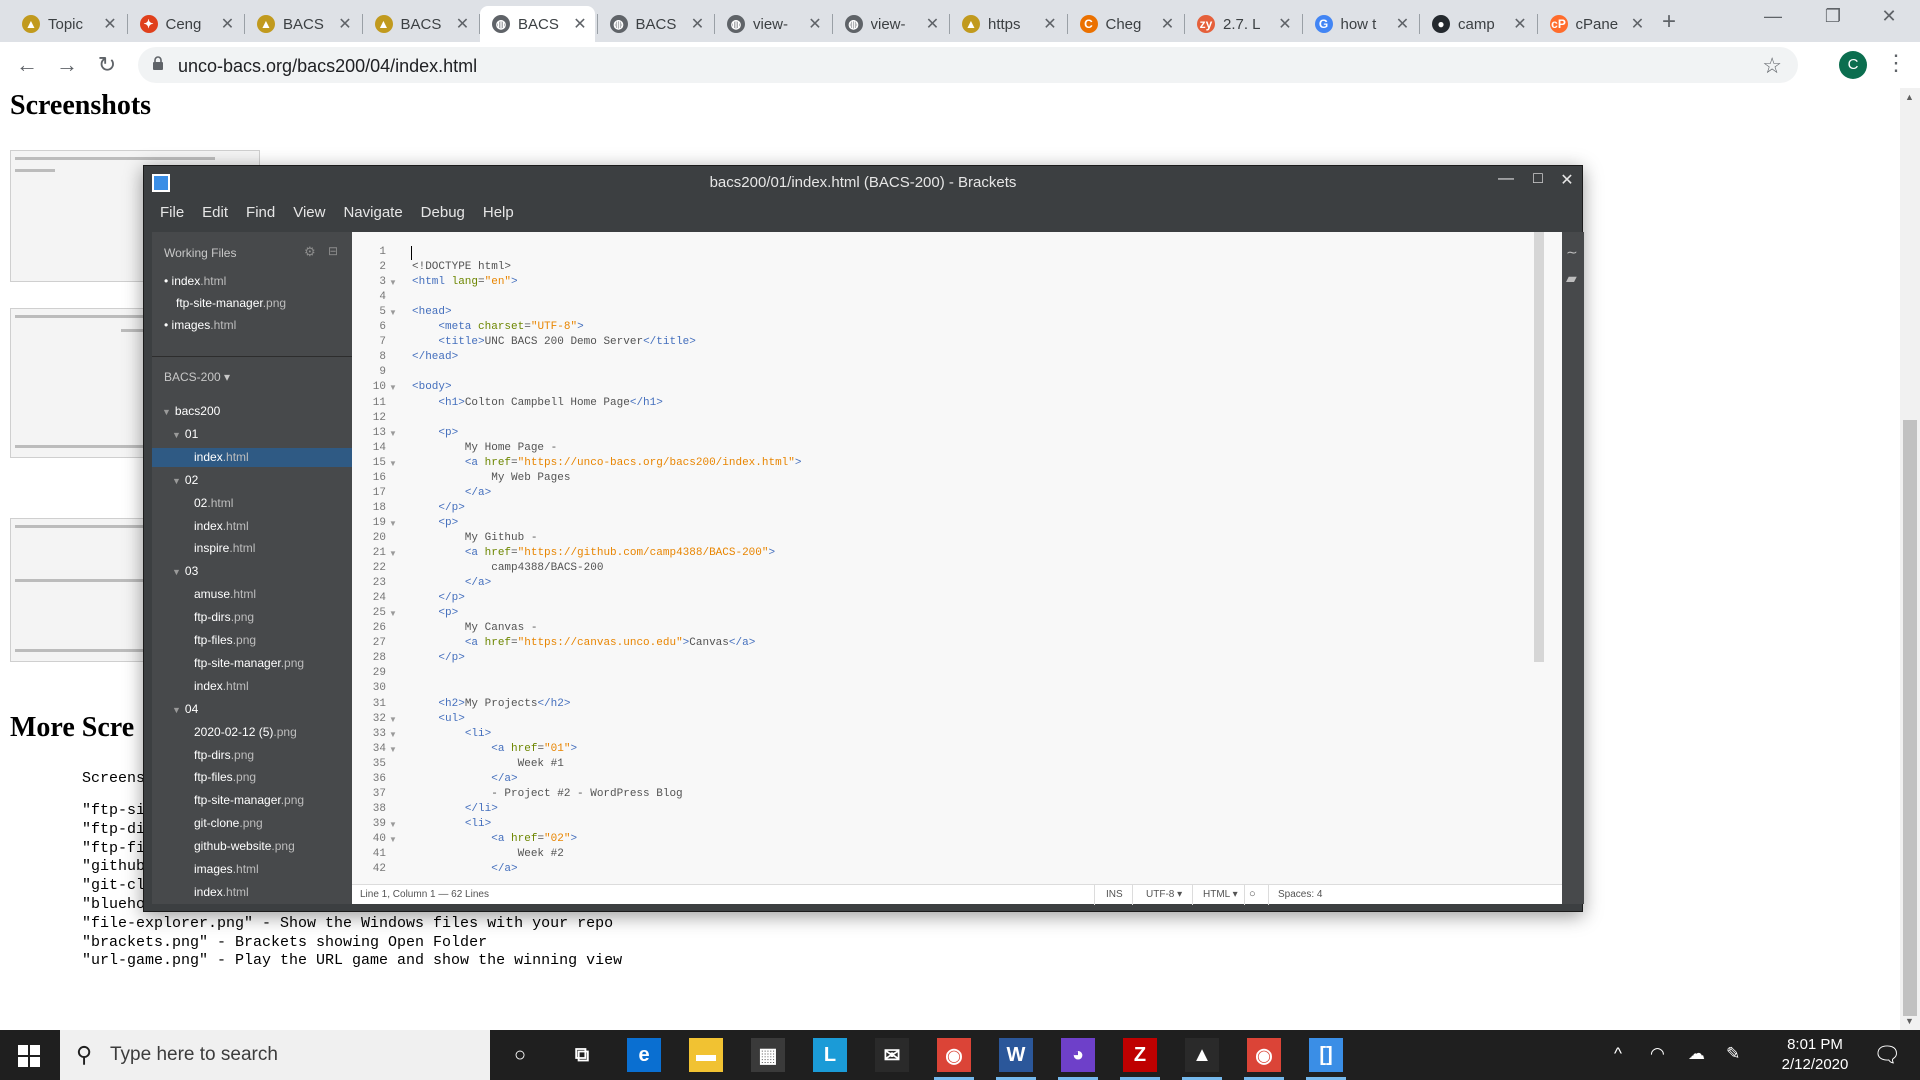 The width and height of the screenshot is (1920, 1080). I want to click on encoding-dropdown: UTF-8 ▾, so click(1164, 894).